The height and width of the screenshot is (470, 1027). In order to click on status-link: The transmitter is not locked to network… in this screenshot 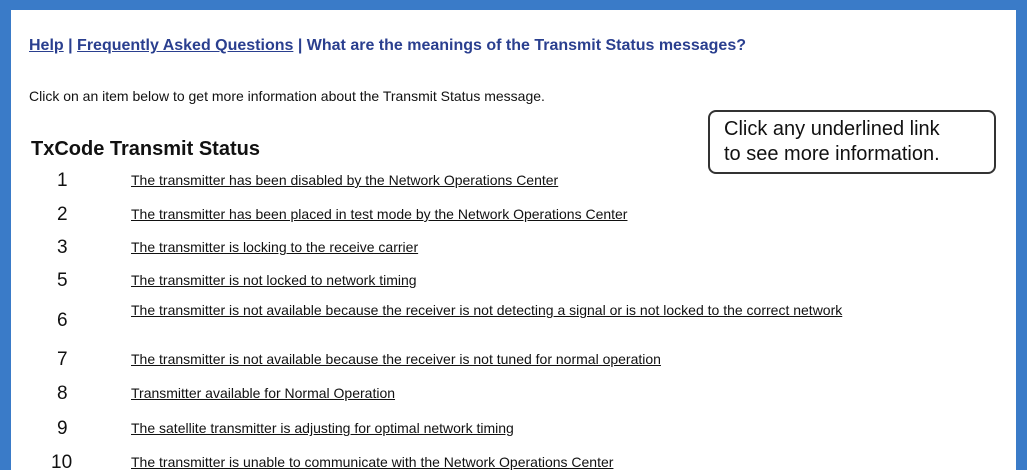, I will do `click(571, 280)`.